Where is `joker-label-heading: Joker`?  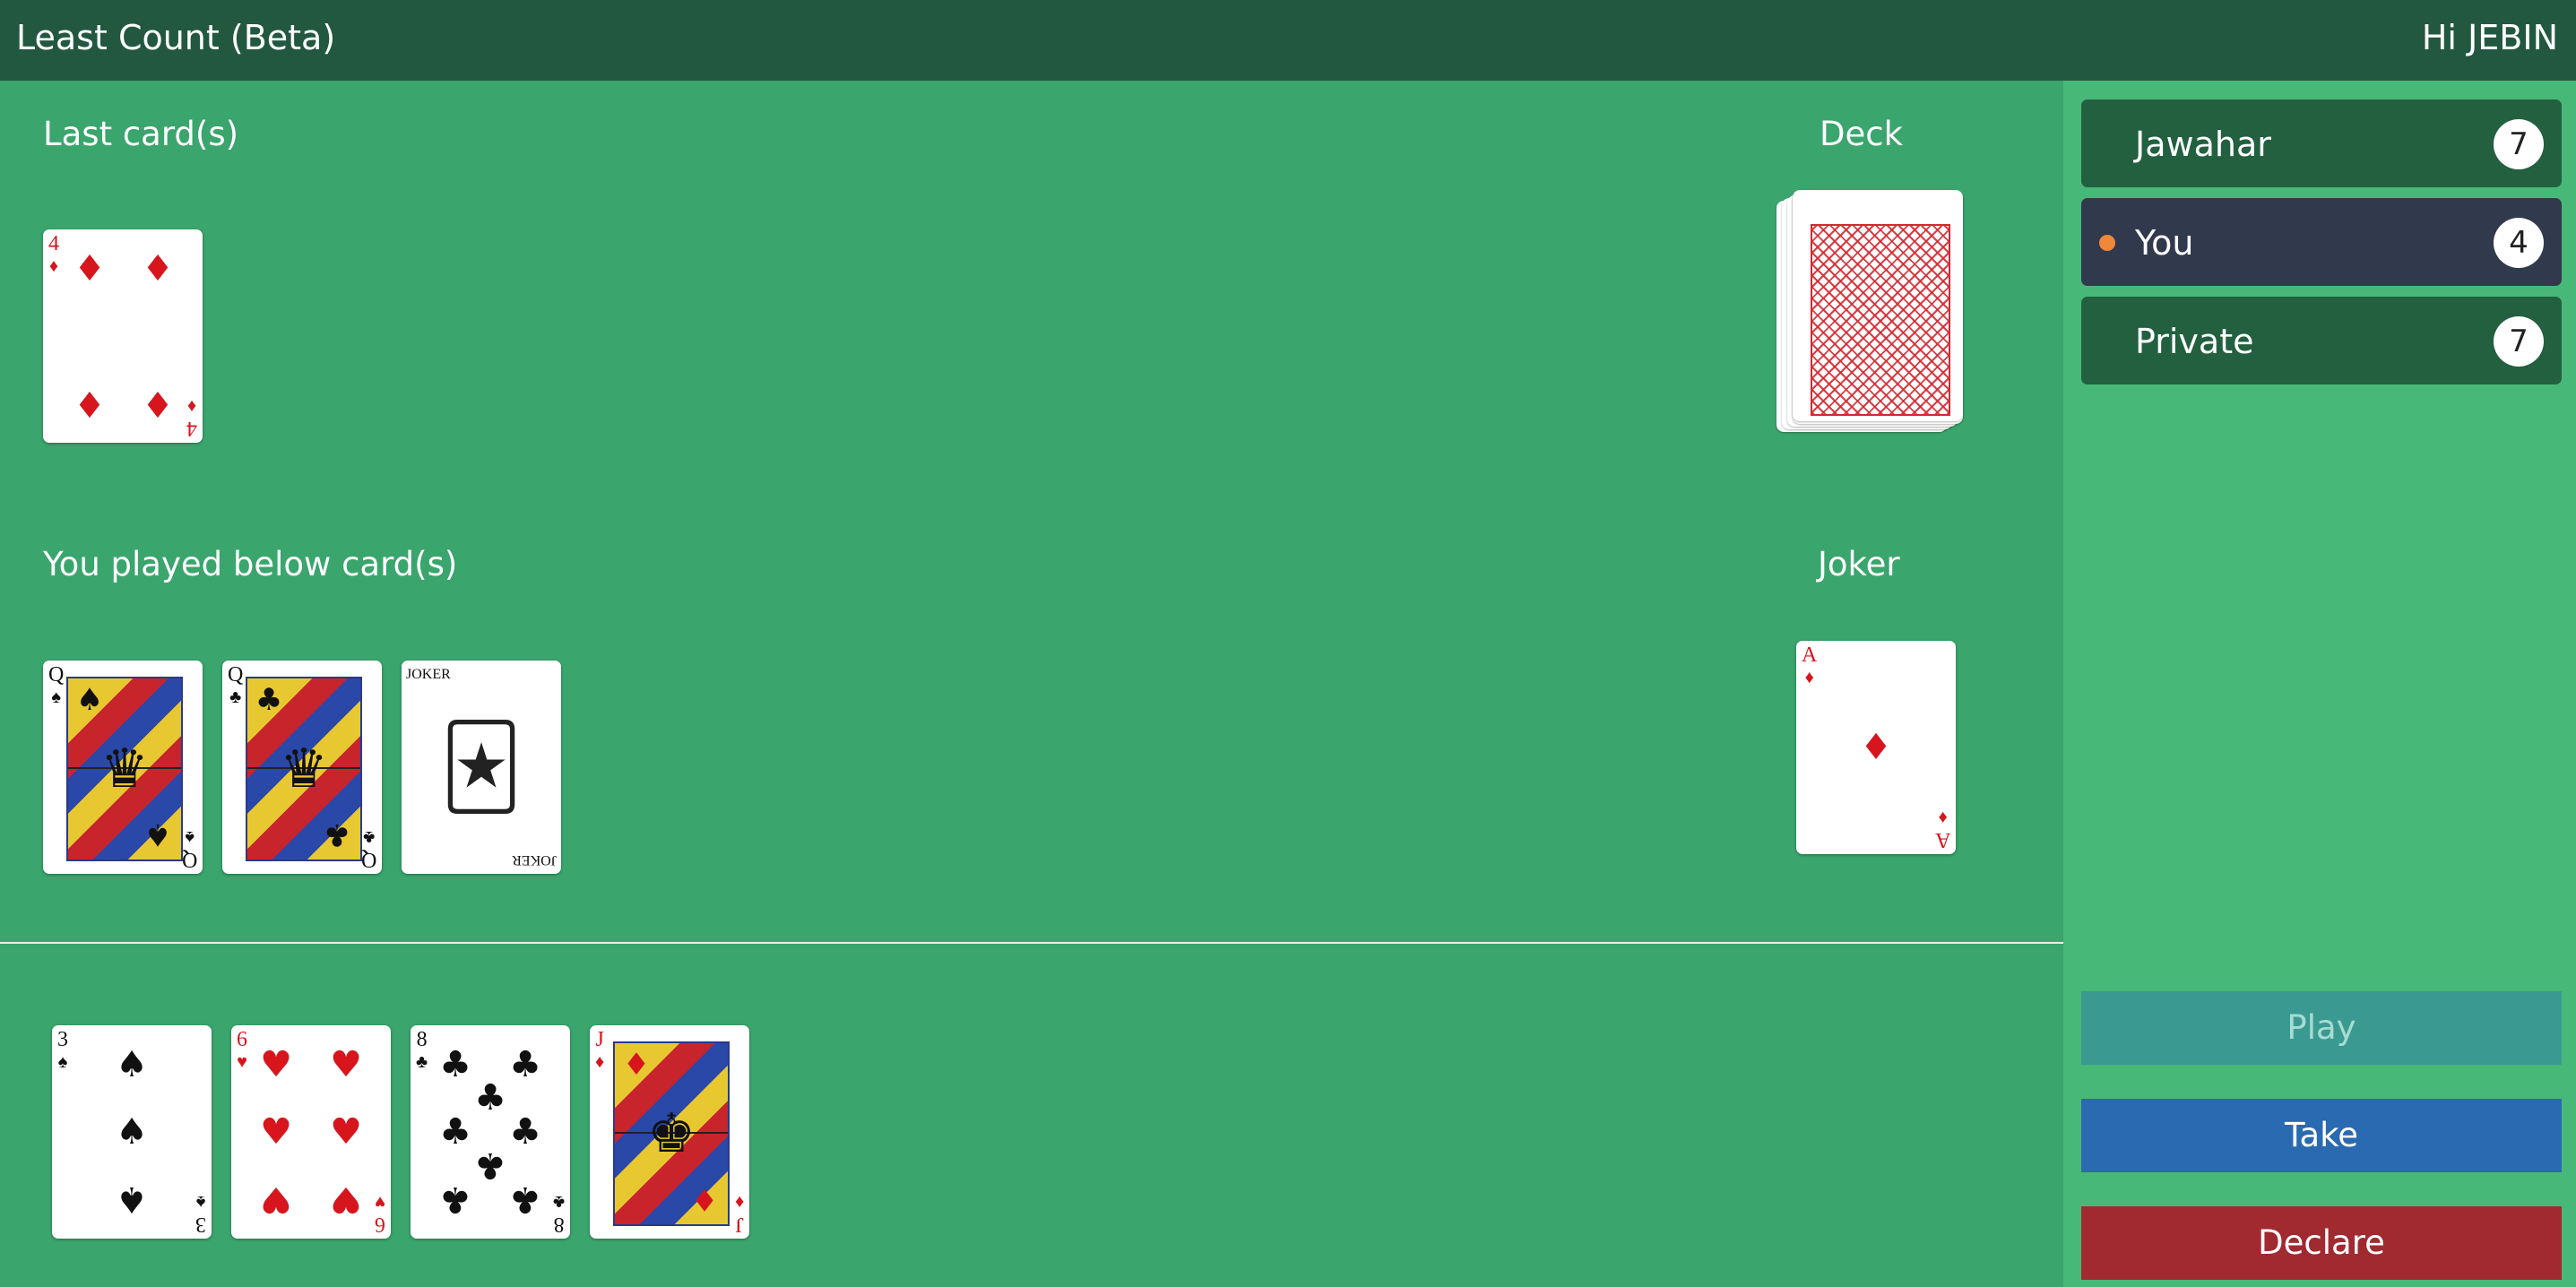 joker-label-heading: Joker is located at coordinates (1859, 564).